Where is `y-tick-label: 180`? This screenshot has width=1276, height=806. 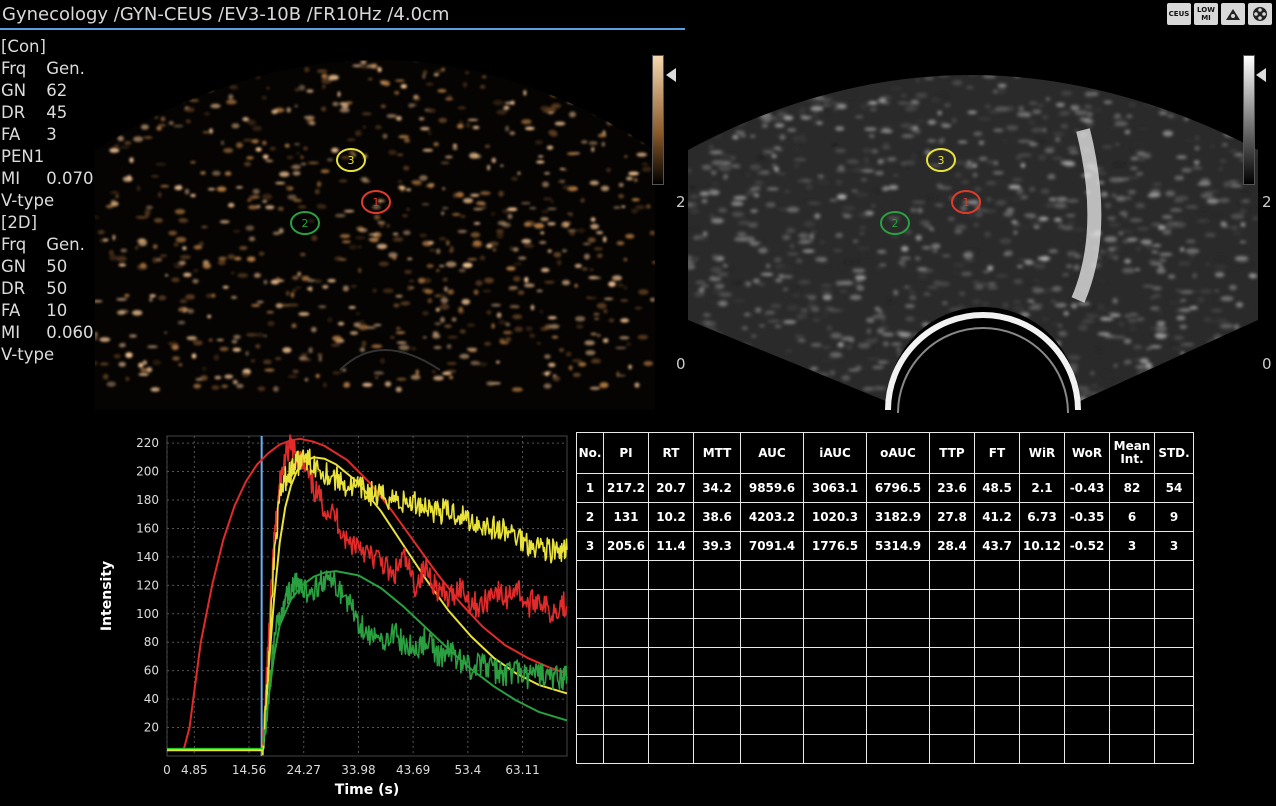 y-tick-label: 180 is located at coordinates (147, 500).